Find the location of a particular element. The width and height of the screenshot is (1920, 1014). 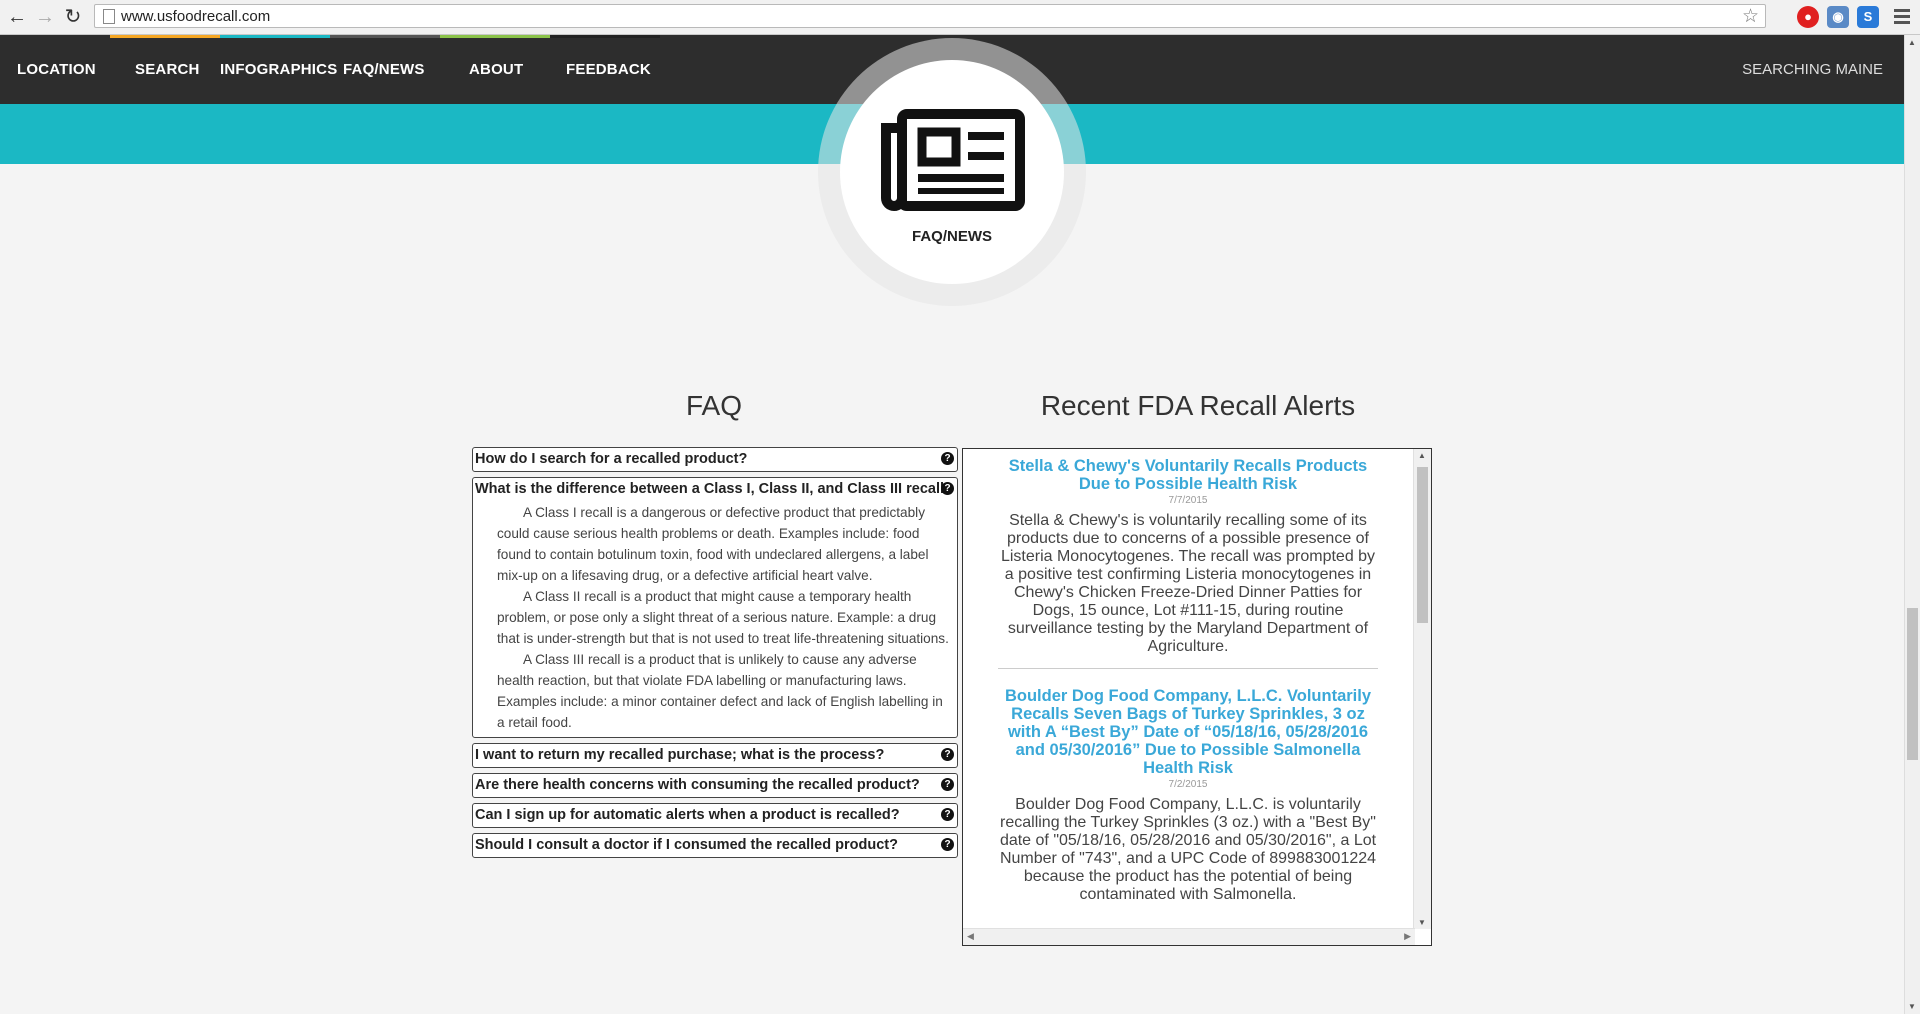

page-scrollbar: ▲ ▼ is located at coordinates (1912, 524).